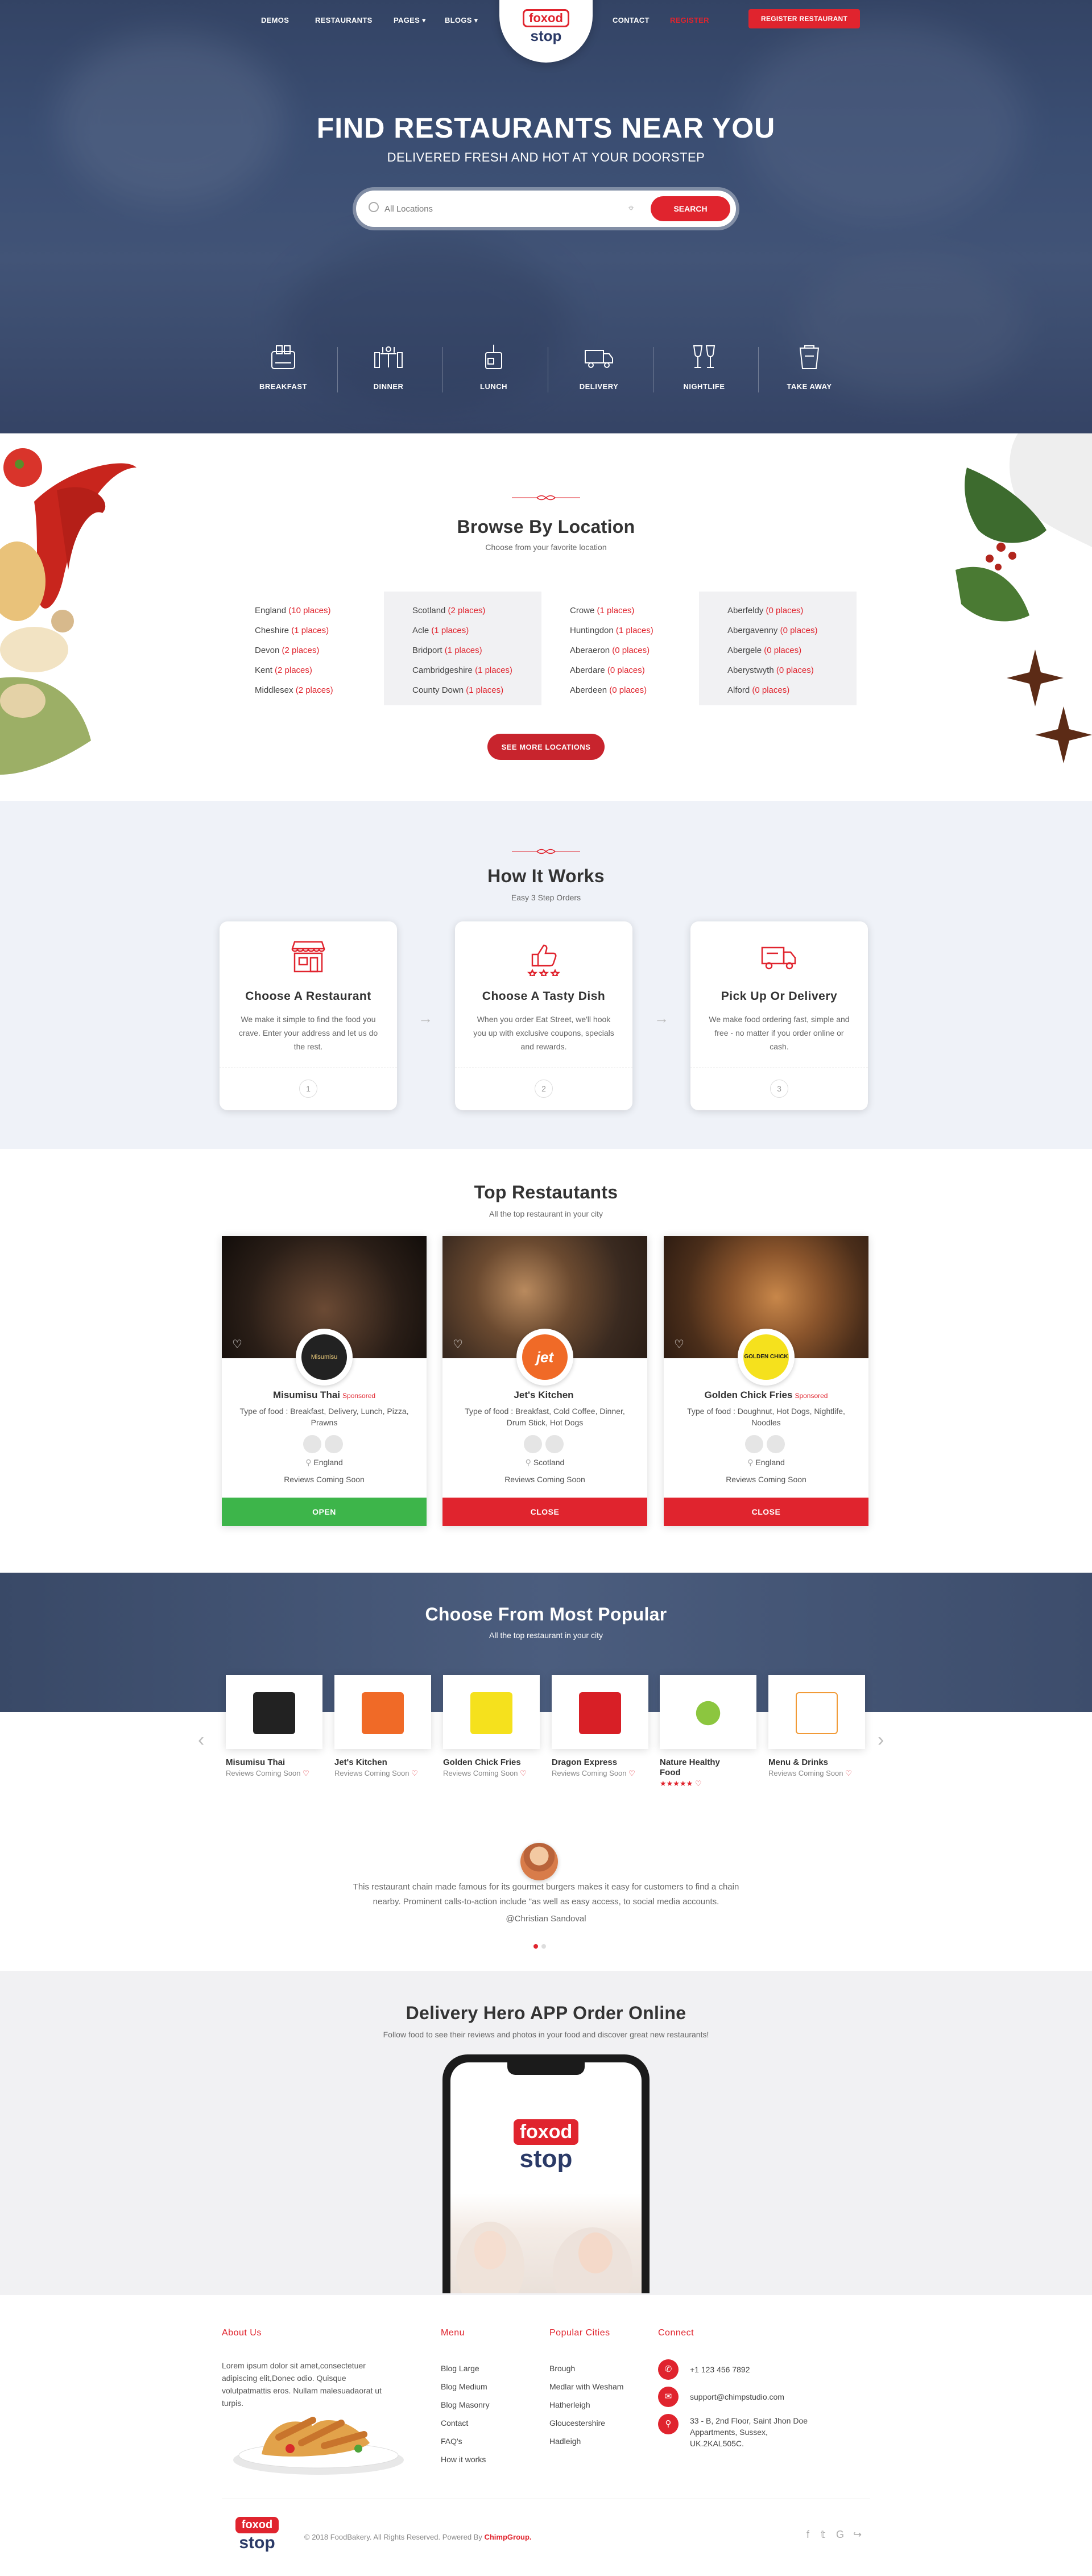  What do you see at coordinates (319, 650) in the screenshot?
I see `location-link: Devon (2 places)` at bounding box center [319, 650].